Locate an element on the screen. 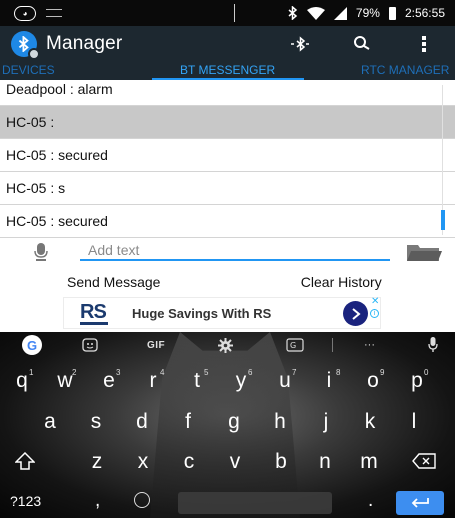  key-m: m is located at coordinates (369, 462).